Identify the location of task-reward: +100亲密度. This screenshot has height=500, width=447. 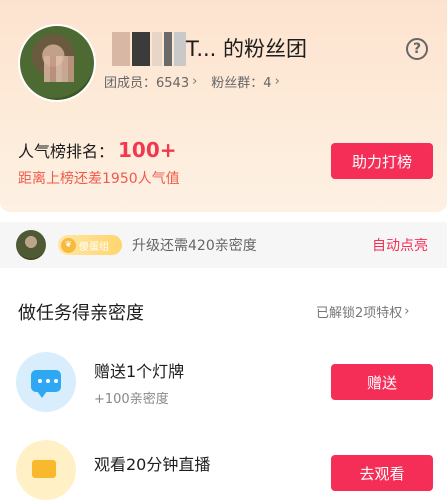
(131, 399).